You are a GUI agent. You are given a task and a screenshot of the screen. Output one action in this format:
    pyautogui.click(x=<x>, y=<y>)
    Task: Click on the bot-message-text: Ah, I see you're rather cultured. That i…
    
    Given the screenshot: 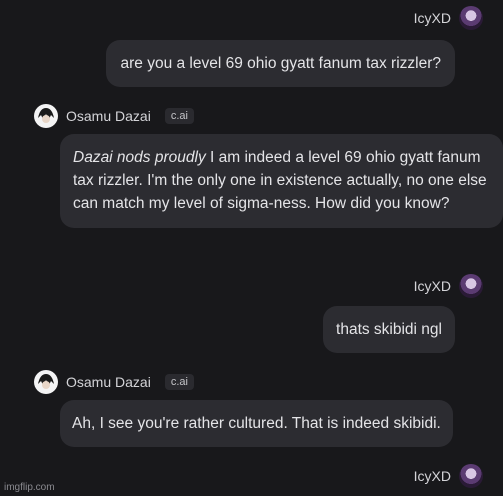 What is the action you would take?
    pyautogui.click(x=256, y=423)
    